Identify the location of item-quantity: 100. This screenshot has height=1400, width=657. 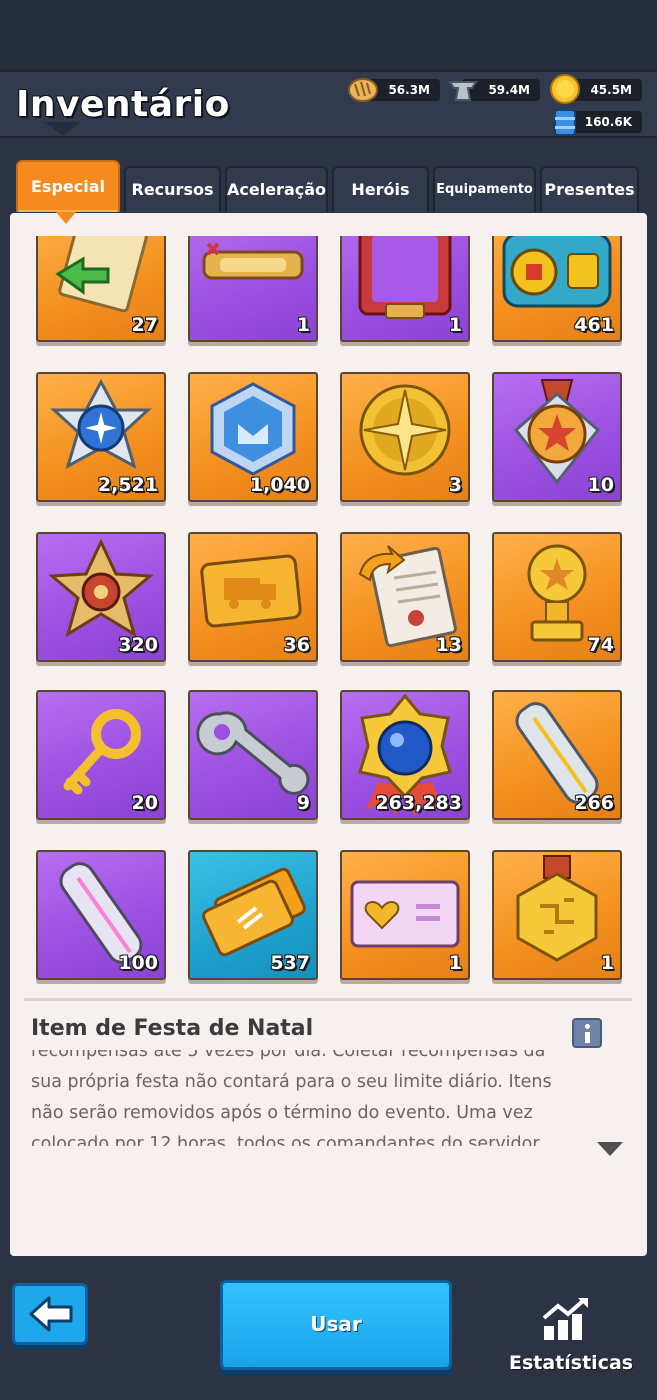
(138, 963).